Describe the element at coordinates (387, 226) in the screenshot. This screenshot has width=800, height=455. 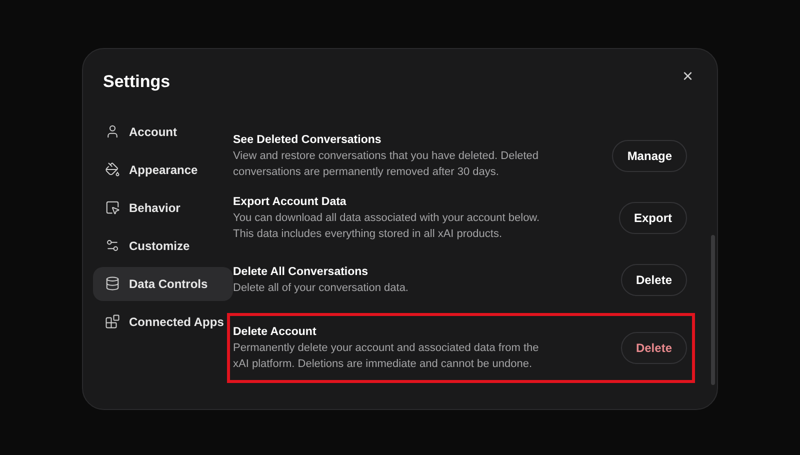
I see `setting-description: You can download all data associated with your account below. This data includes everything stored in all xAI products.` at that location.